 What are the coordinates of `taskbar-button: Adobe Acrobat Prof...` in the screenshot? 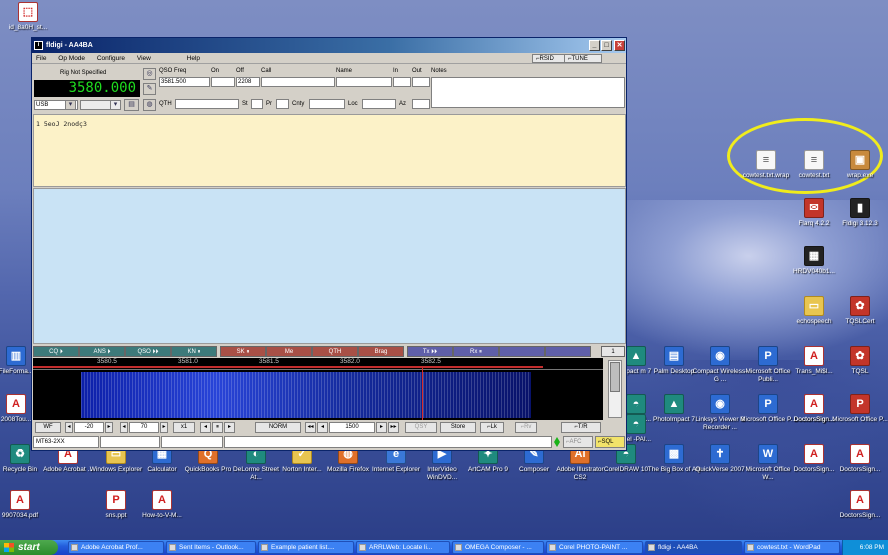 It's located at (116, 547).